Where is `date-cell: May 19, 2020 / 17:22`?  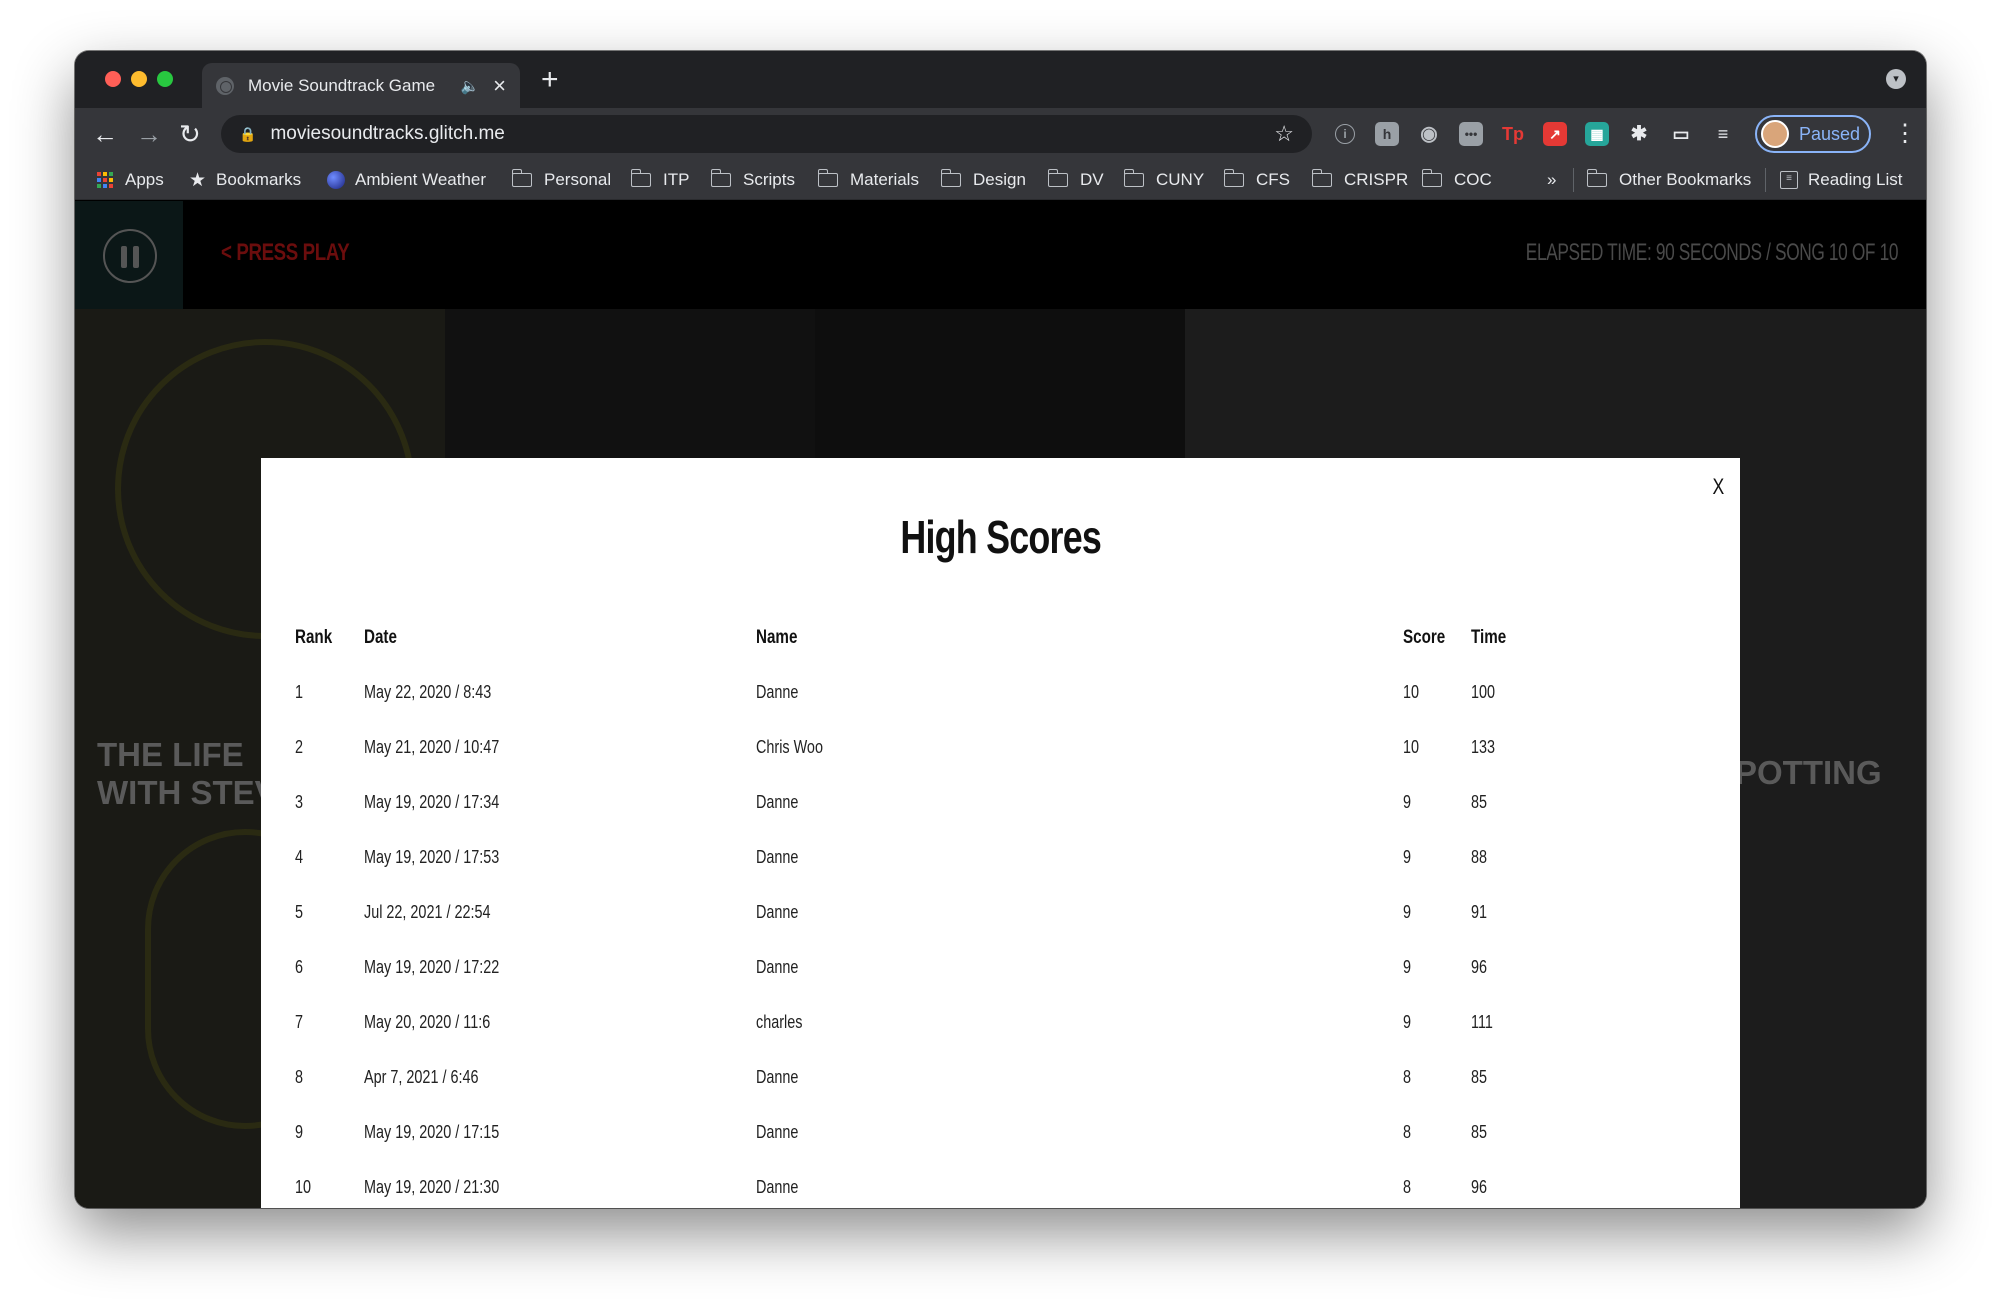 date-cell: May 19, 2020 / 17:22 is located at coordinates (431, 967).